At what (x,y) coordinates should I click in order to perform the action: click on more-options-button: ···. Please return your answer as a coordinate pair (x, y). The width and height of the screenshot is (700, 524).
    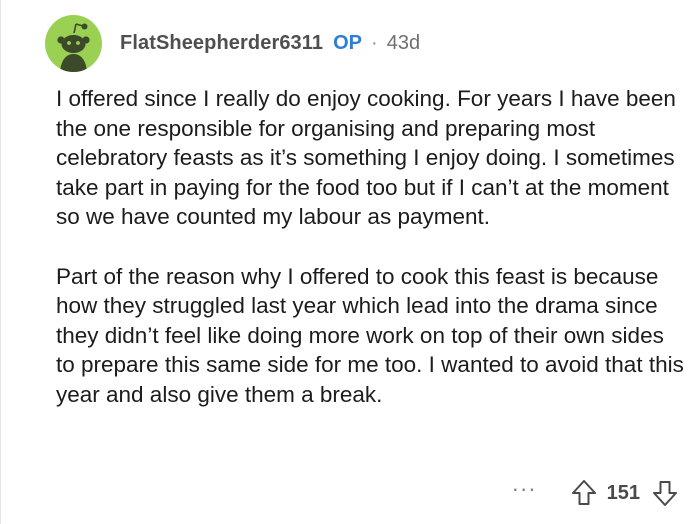
    Looking at the image, I should click on (524, 493).